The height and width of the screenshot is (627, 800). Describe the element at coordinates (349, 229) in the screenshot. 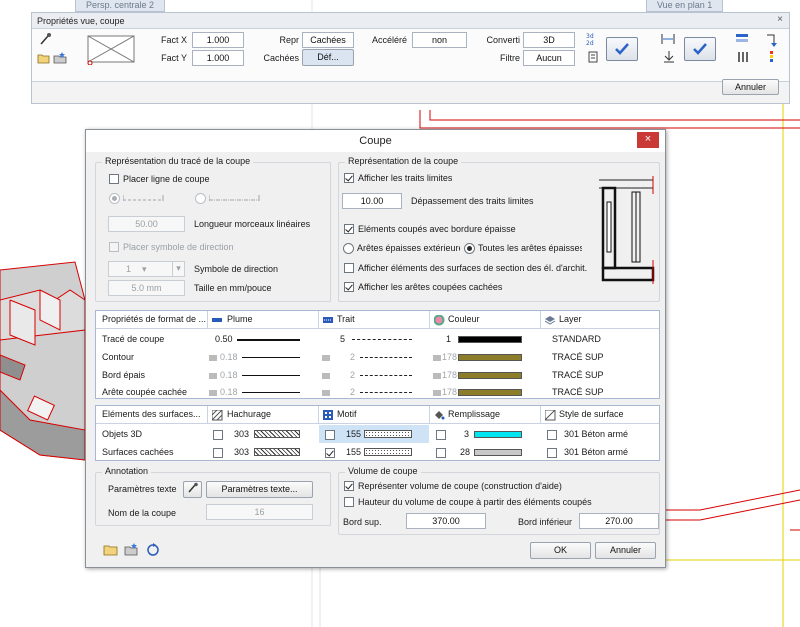

I see `elements-bordure-checkbox` at that location.